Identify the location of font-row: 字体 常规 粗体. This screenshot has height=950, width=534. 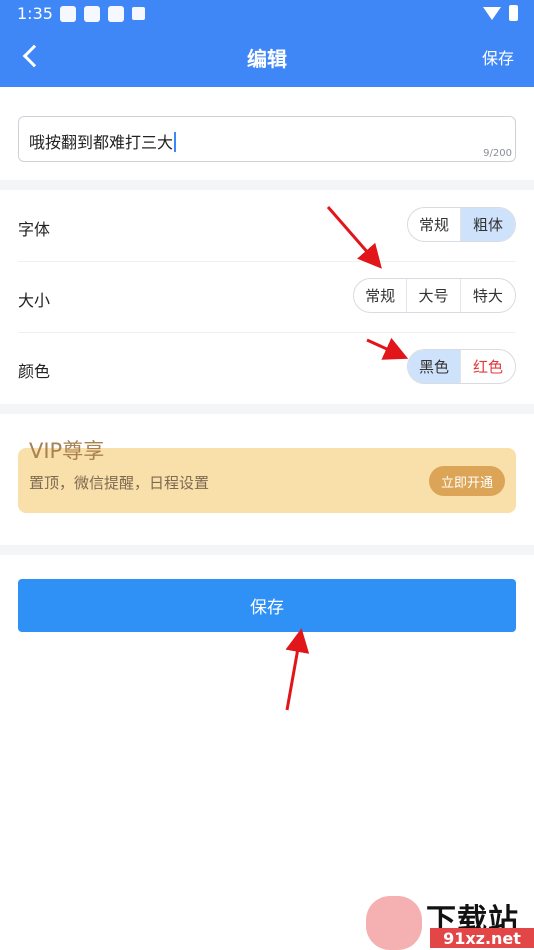
(267, 225).